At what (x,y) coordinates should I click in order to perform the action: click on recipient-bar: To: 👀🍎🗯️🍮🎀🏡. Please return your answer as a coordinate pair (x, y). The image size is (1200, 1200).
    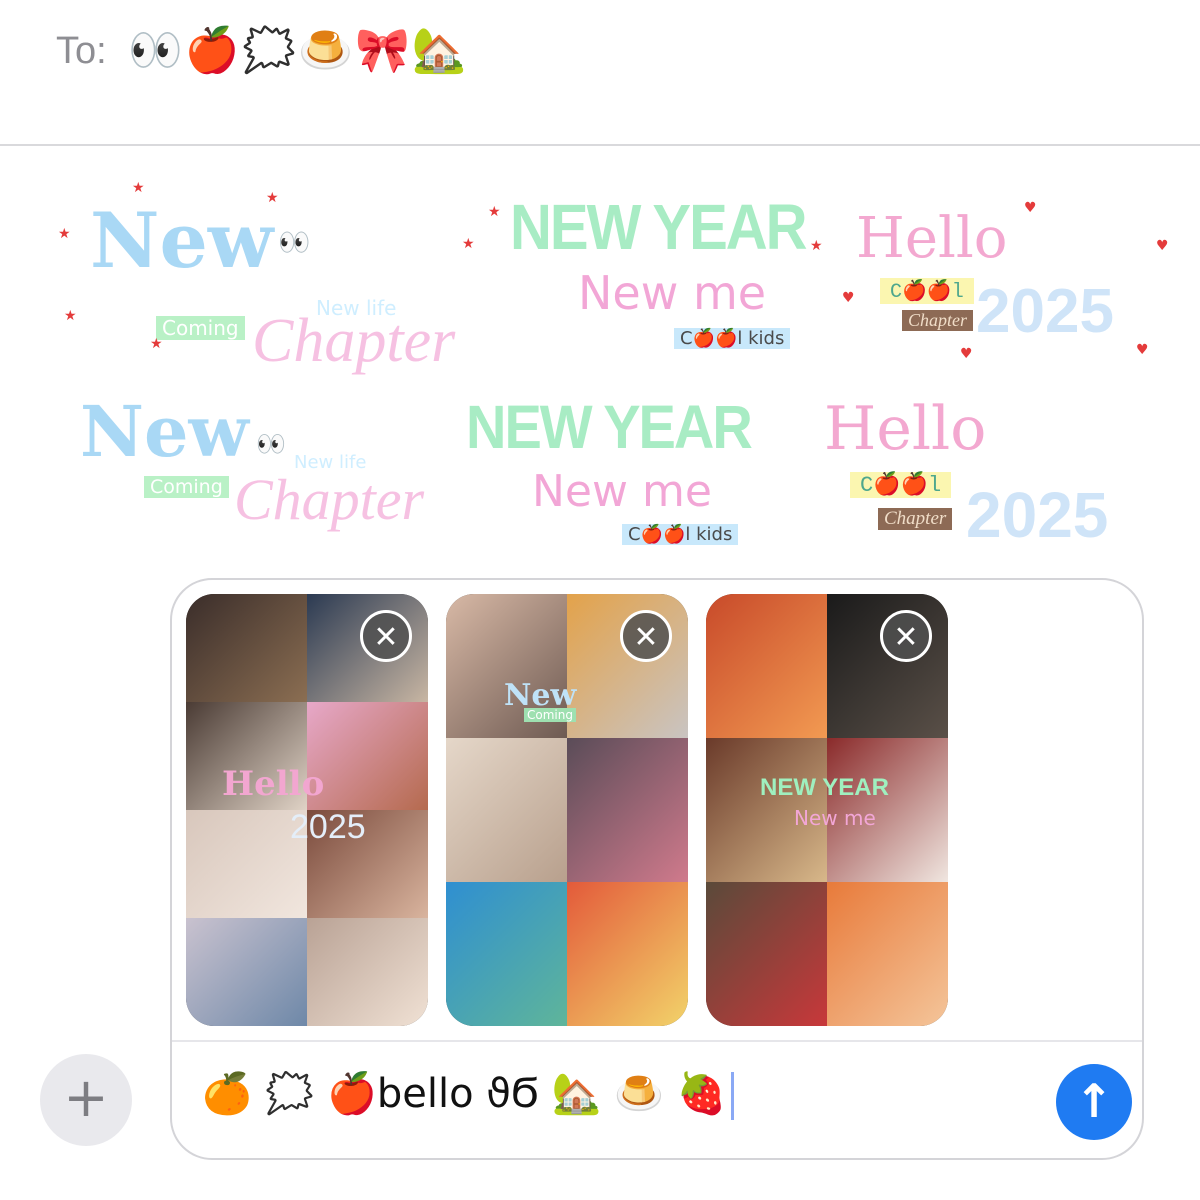
    Looking at the image, I should click on (600, 73).